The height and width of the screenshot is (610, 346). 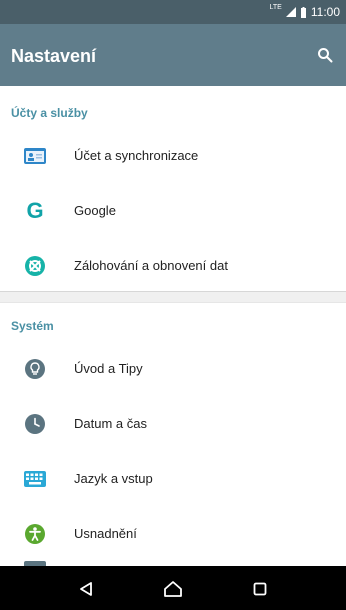 I want to click on section-header-system: Systém, so click(x=32, y=326).